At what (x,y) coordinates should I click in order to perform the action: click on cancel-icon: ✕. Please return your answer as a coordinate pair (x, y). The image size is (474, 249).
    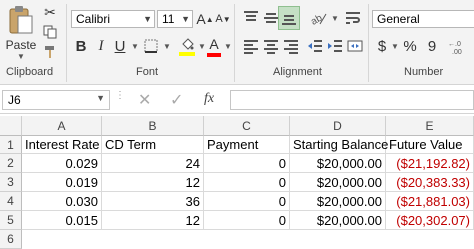
    Looking at the image, I should click on (144, 100).